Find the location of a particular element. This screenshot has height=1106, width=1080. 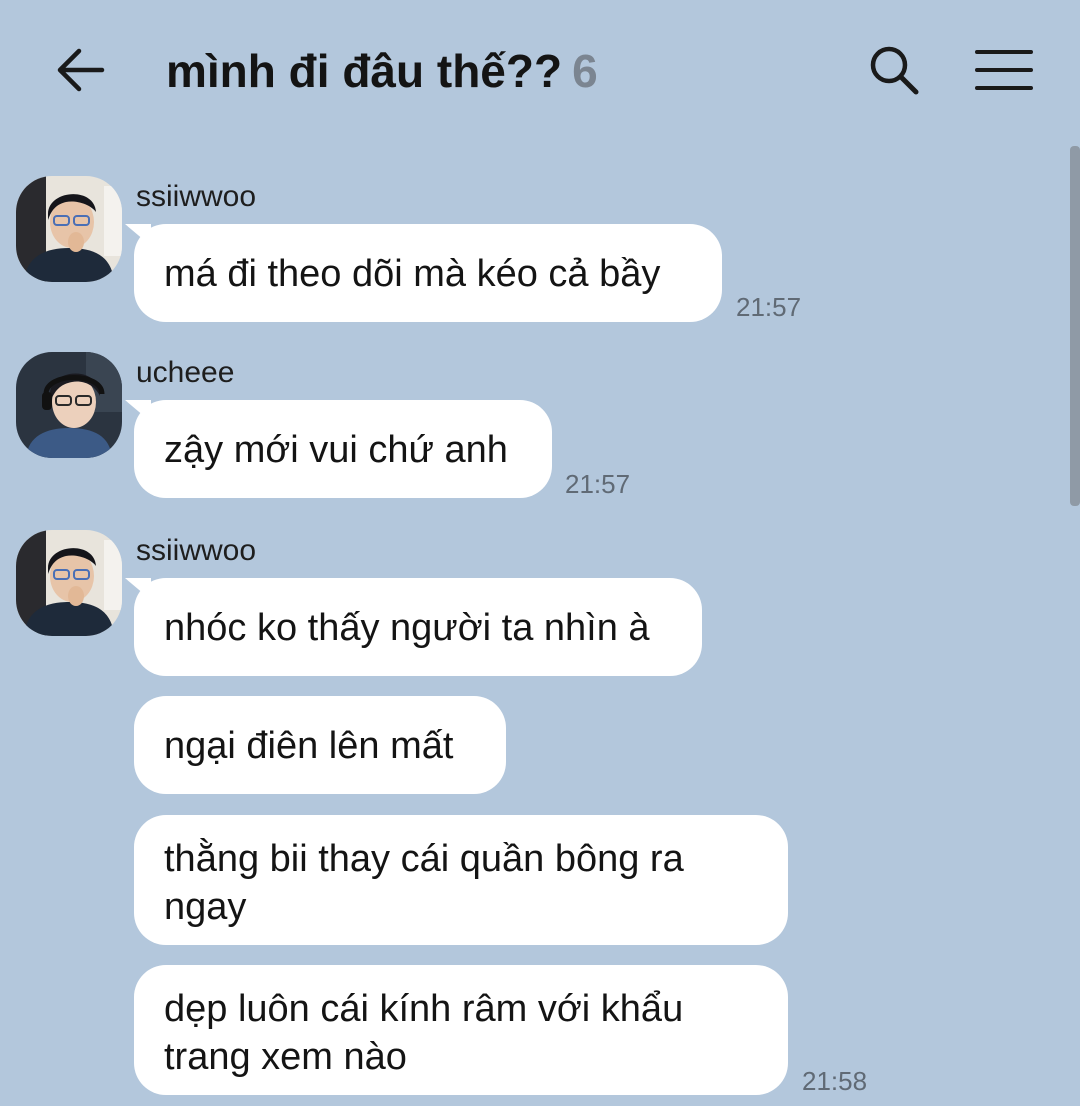

message-bubble: má đi theo dõi mà kéo cả bầy is located at coordinates (423, 273).